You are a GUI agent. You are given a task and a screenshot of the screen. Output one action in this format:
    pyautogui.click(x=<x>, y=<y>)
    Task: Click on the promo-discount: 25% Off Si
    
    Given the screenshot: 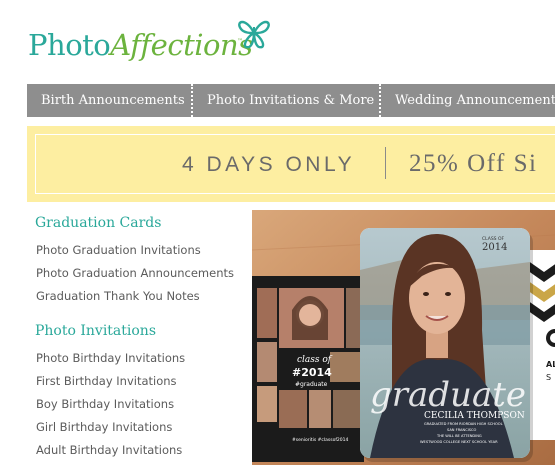 What is the action you would take?
    pyautogui.click(x=473, y=163)
    